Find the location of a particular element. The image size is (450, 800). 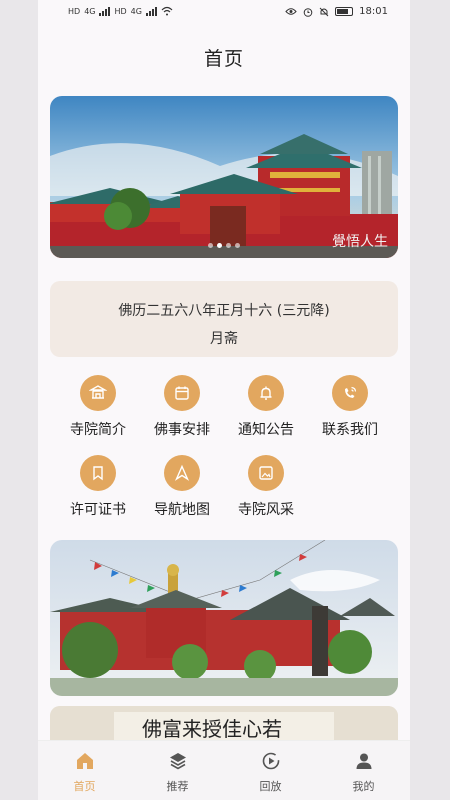

tab-mine: 我的 is located at coordinates (363, 770).